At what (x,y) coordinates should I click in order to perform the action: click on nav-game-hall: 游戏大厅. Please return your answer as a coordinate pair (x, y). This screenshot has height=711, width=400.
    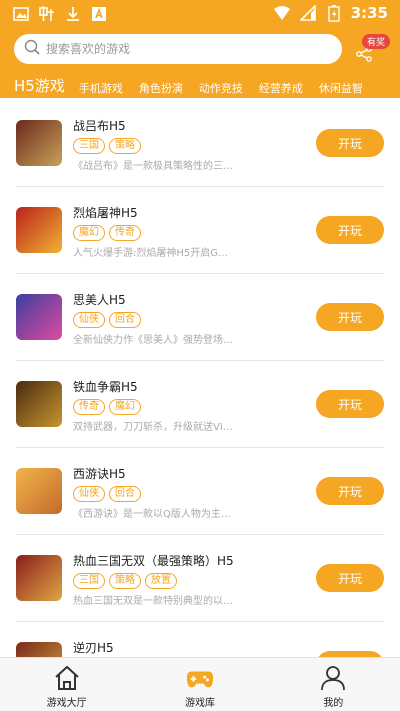
    Looking at the image, I should click on (66, 684).